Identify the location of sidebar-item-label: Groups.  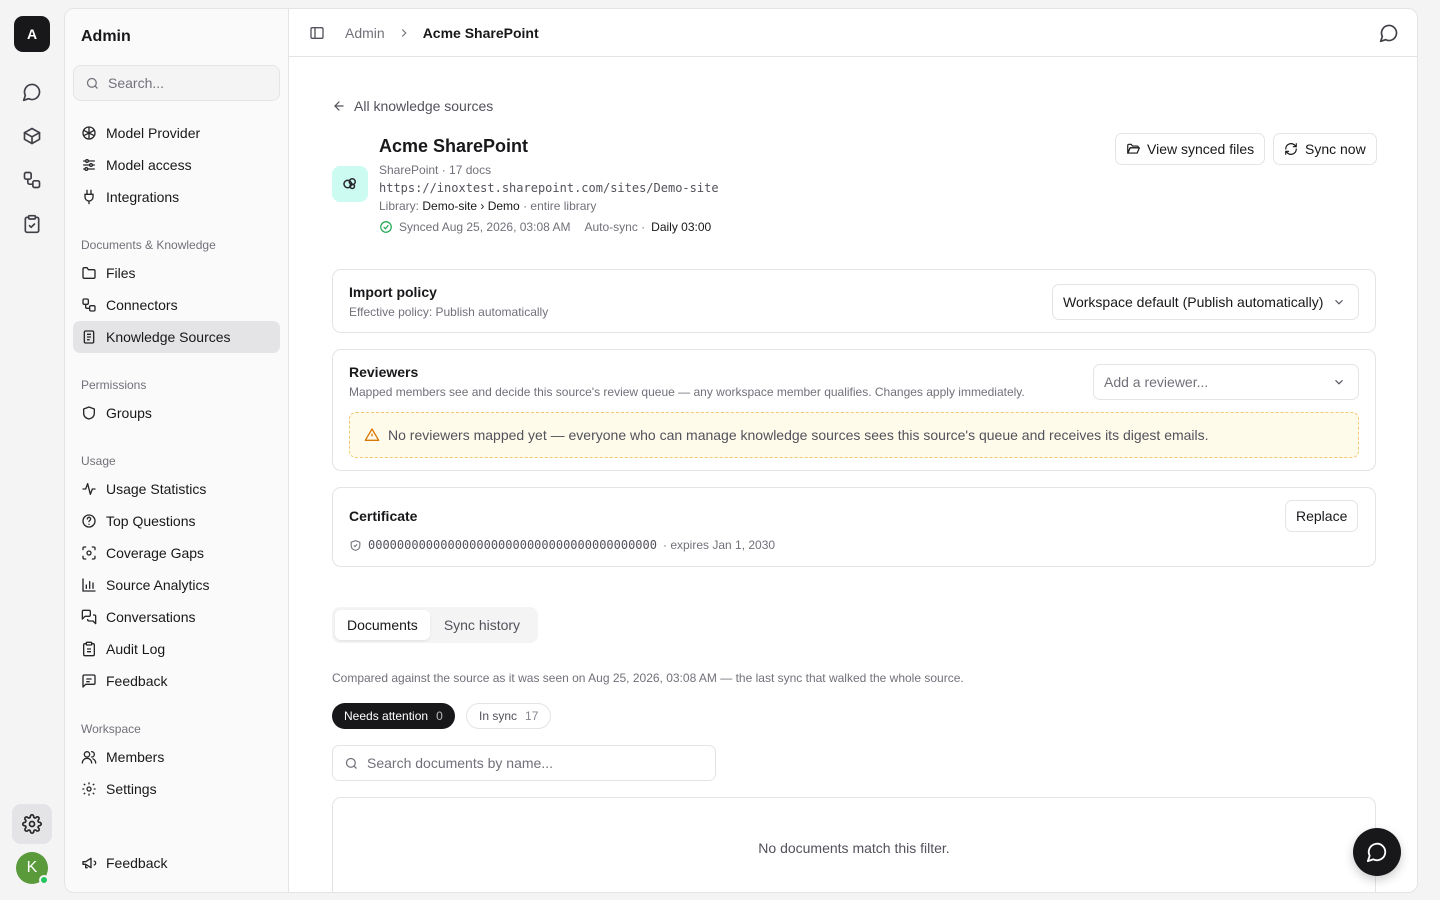
(129, 413).